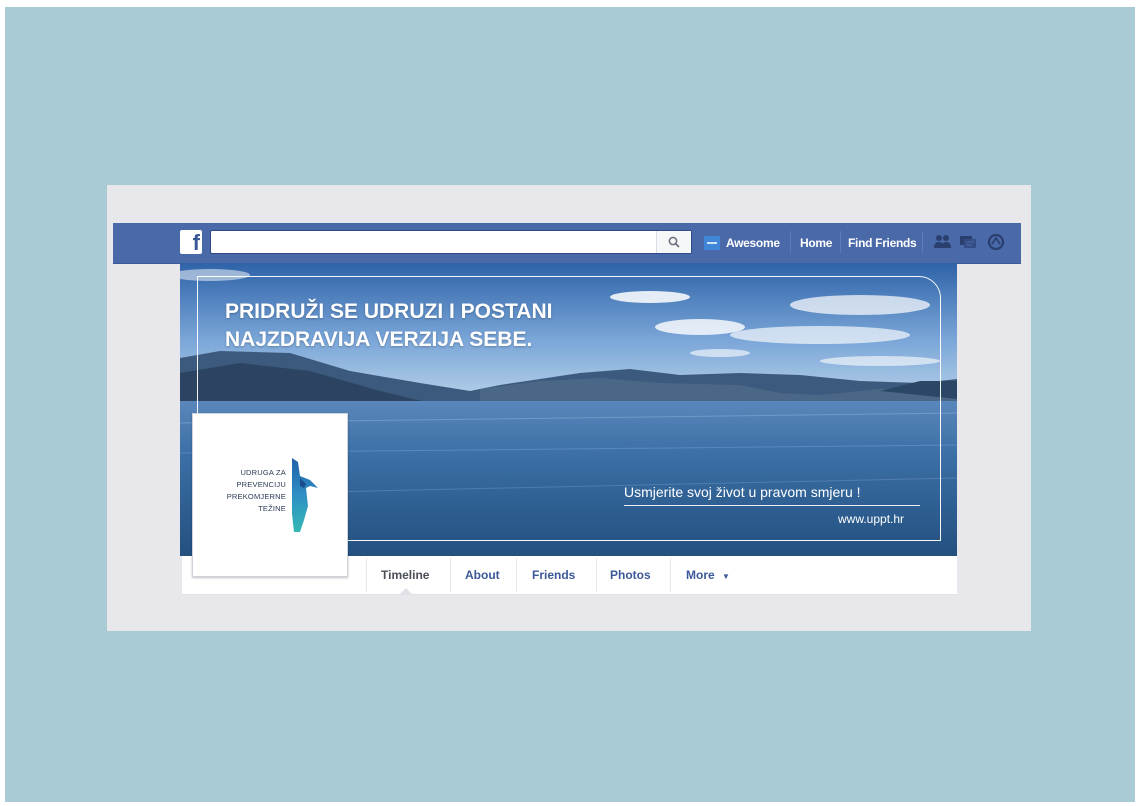  Describe the element at coordinates (261, 484) in the screenshot. I see `organization-name-line-2: PREVENCIJU` at that location.